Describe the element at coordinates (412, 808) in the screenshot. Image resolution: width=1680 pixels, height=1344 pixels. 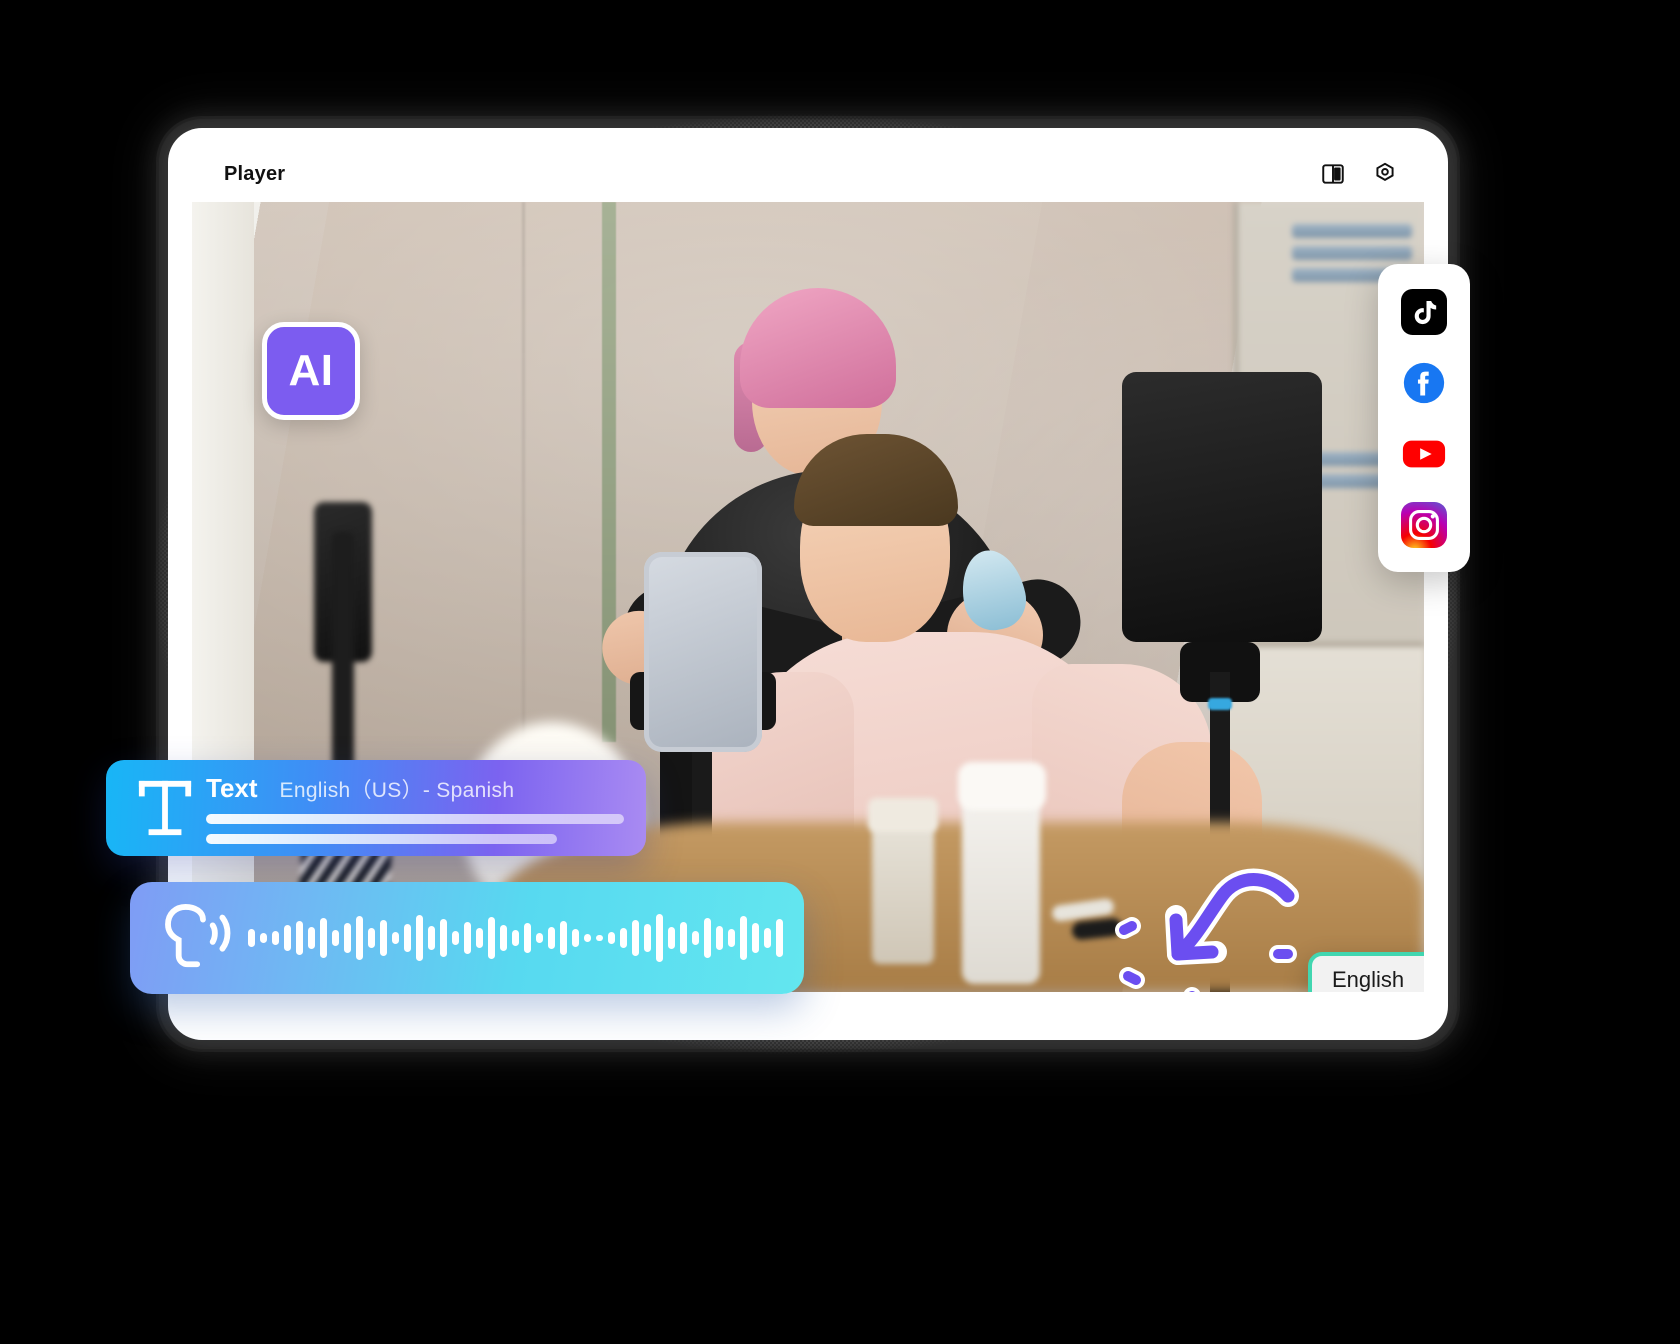
I see `text-panel-body: Text English（US）- Spanish` at that location.